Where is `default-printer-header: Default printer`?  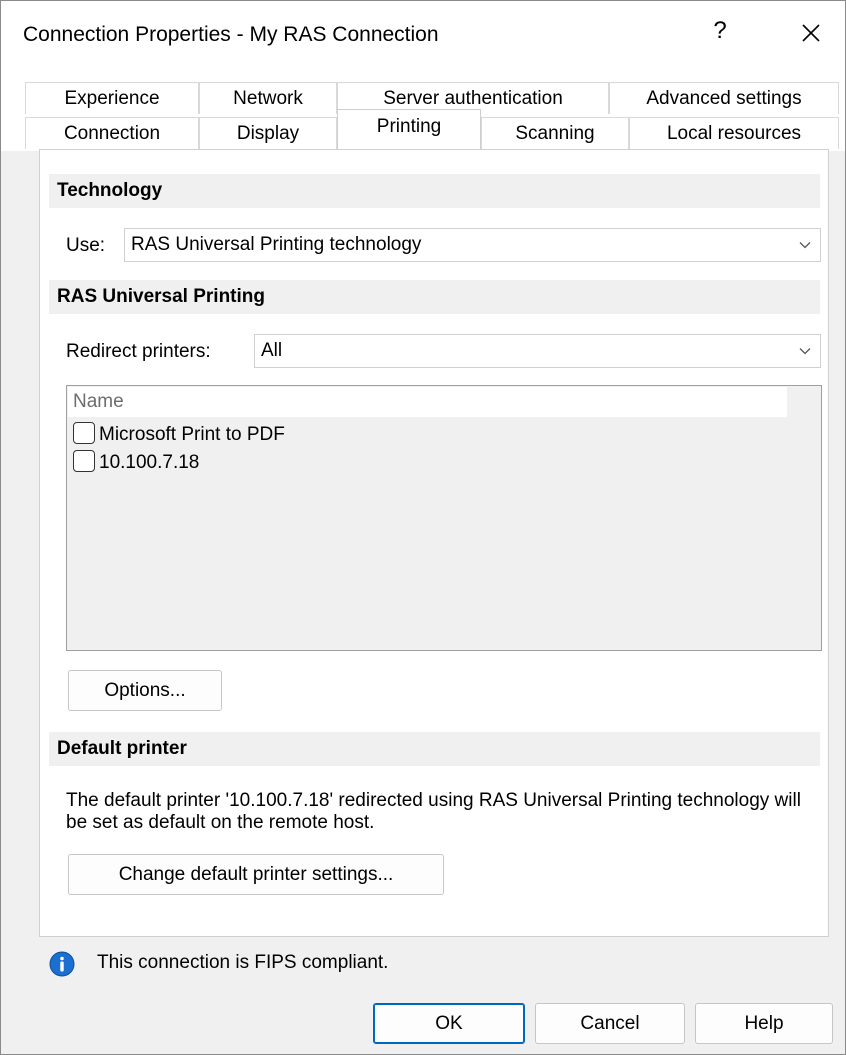 default-printer-header: Default printer is located at coordinates (434, 749).